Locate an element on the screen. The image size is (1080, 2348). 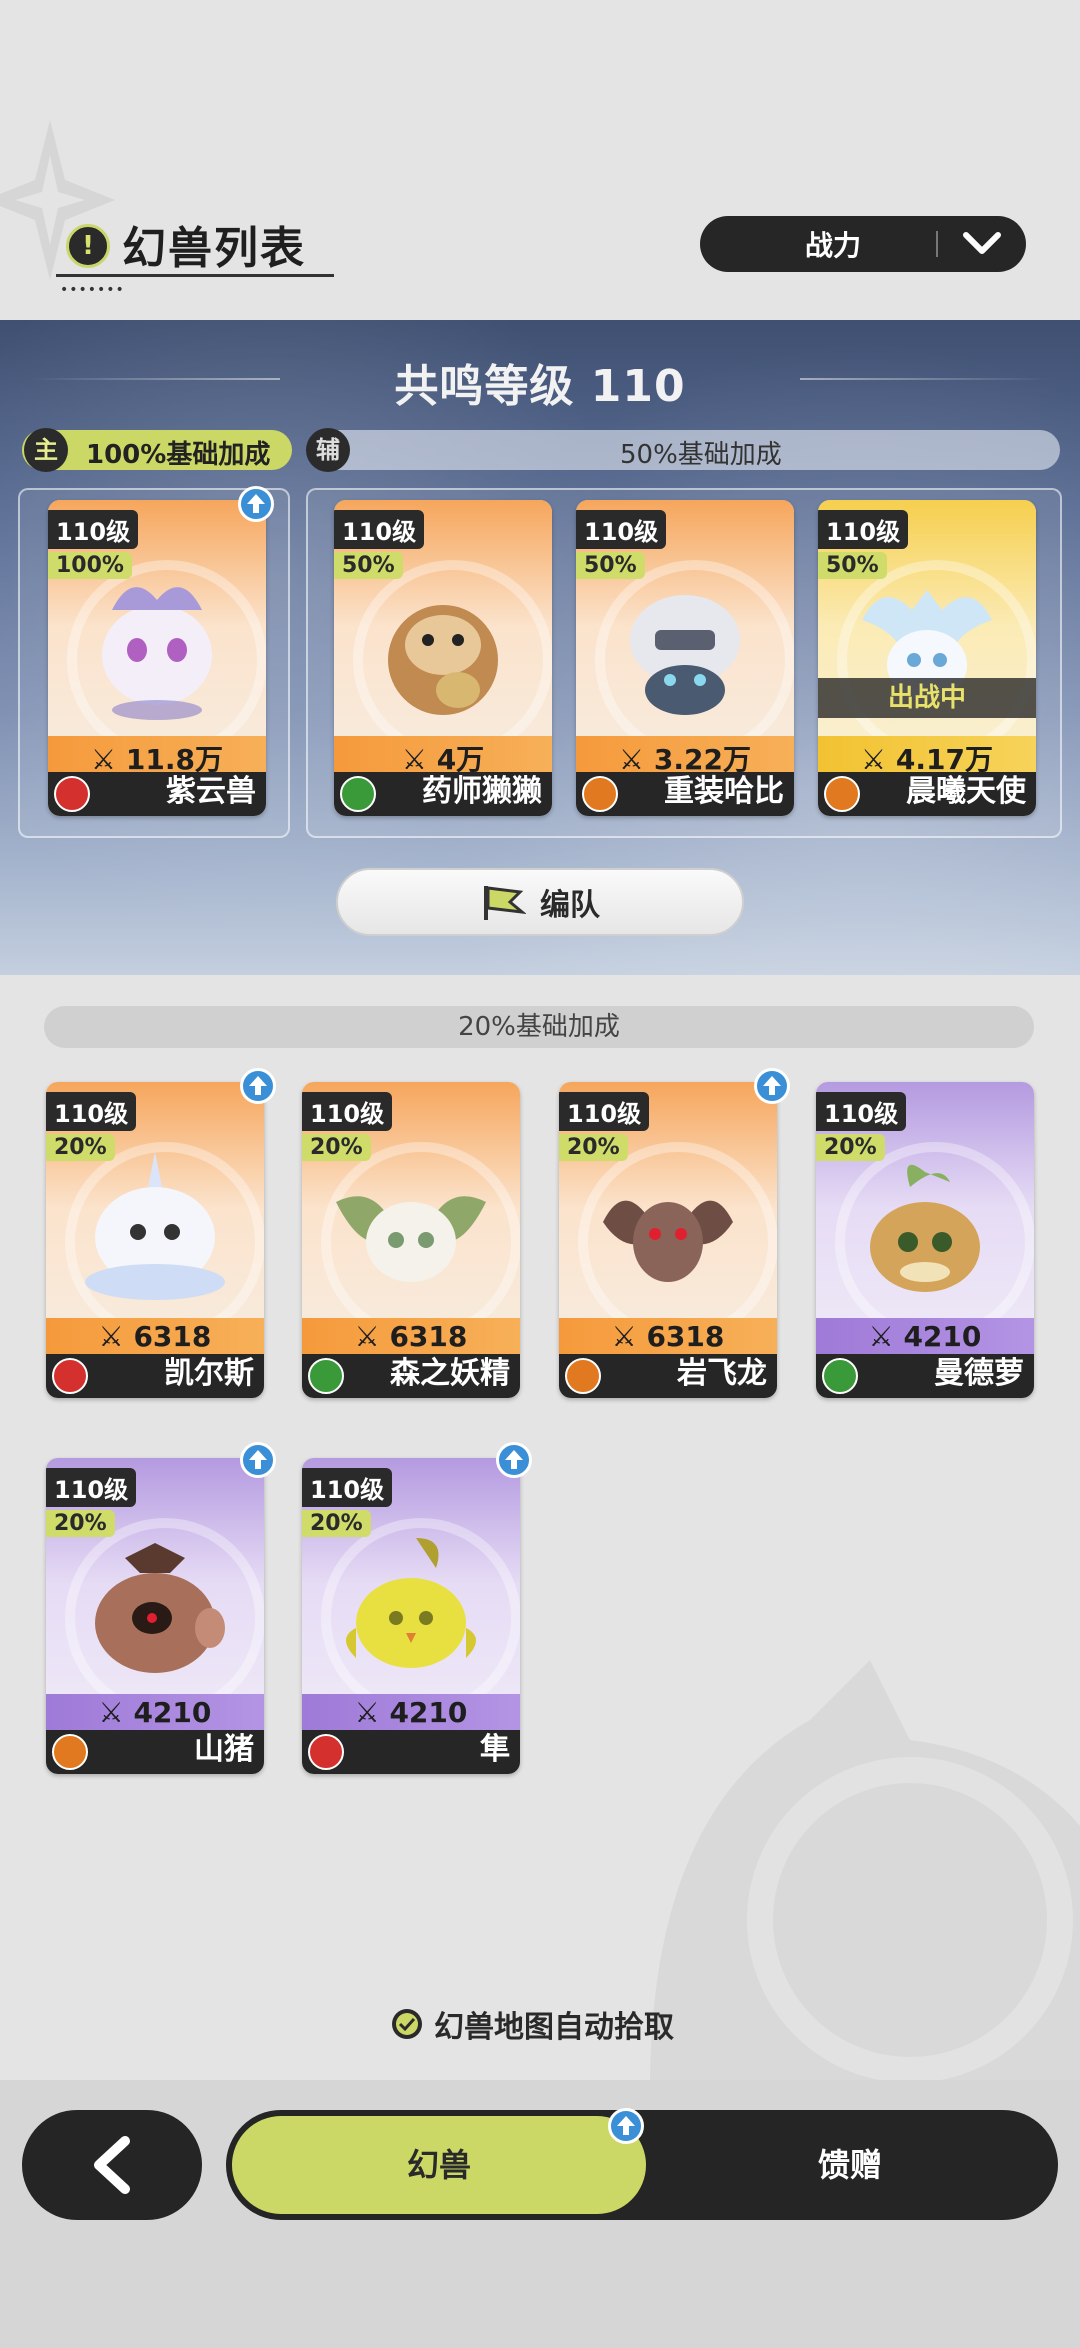
beast-name: 晨曦天使 is located at coordinates (966, 791).